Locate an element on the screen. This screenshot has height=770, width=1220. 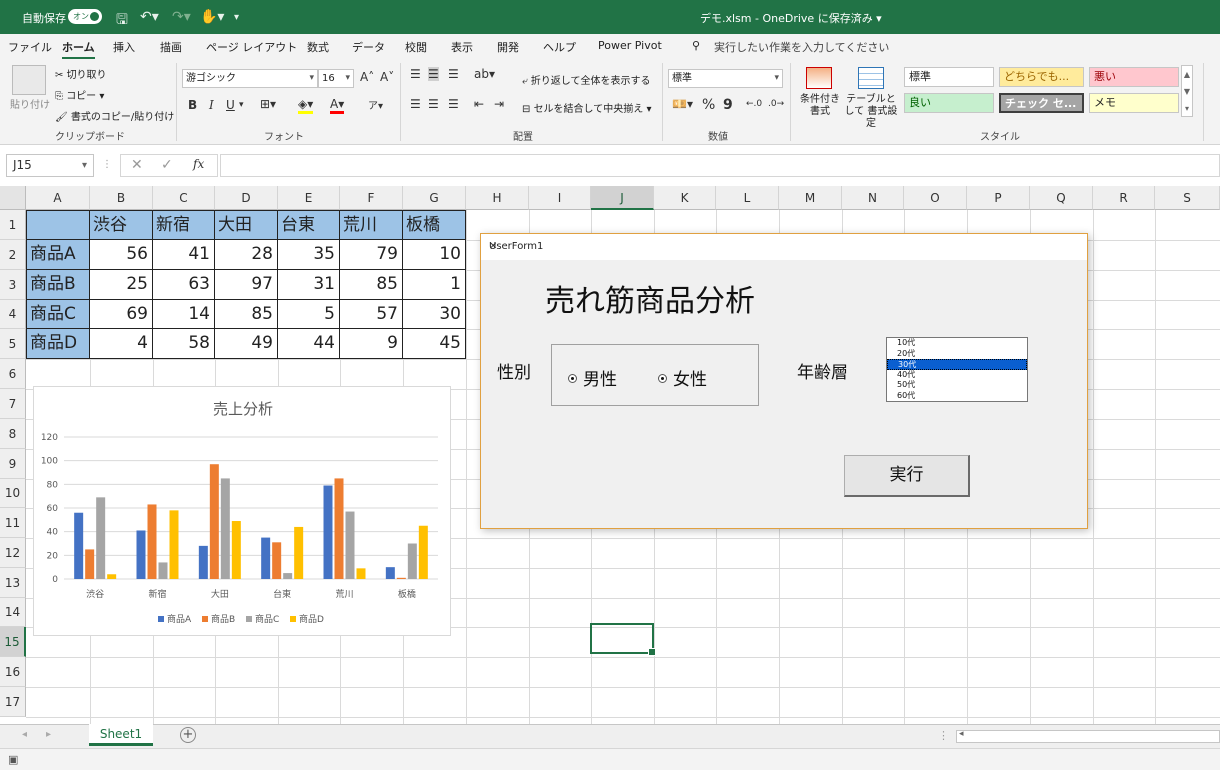
column-header-j: J is located at coordinates (622, 198).